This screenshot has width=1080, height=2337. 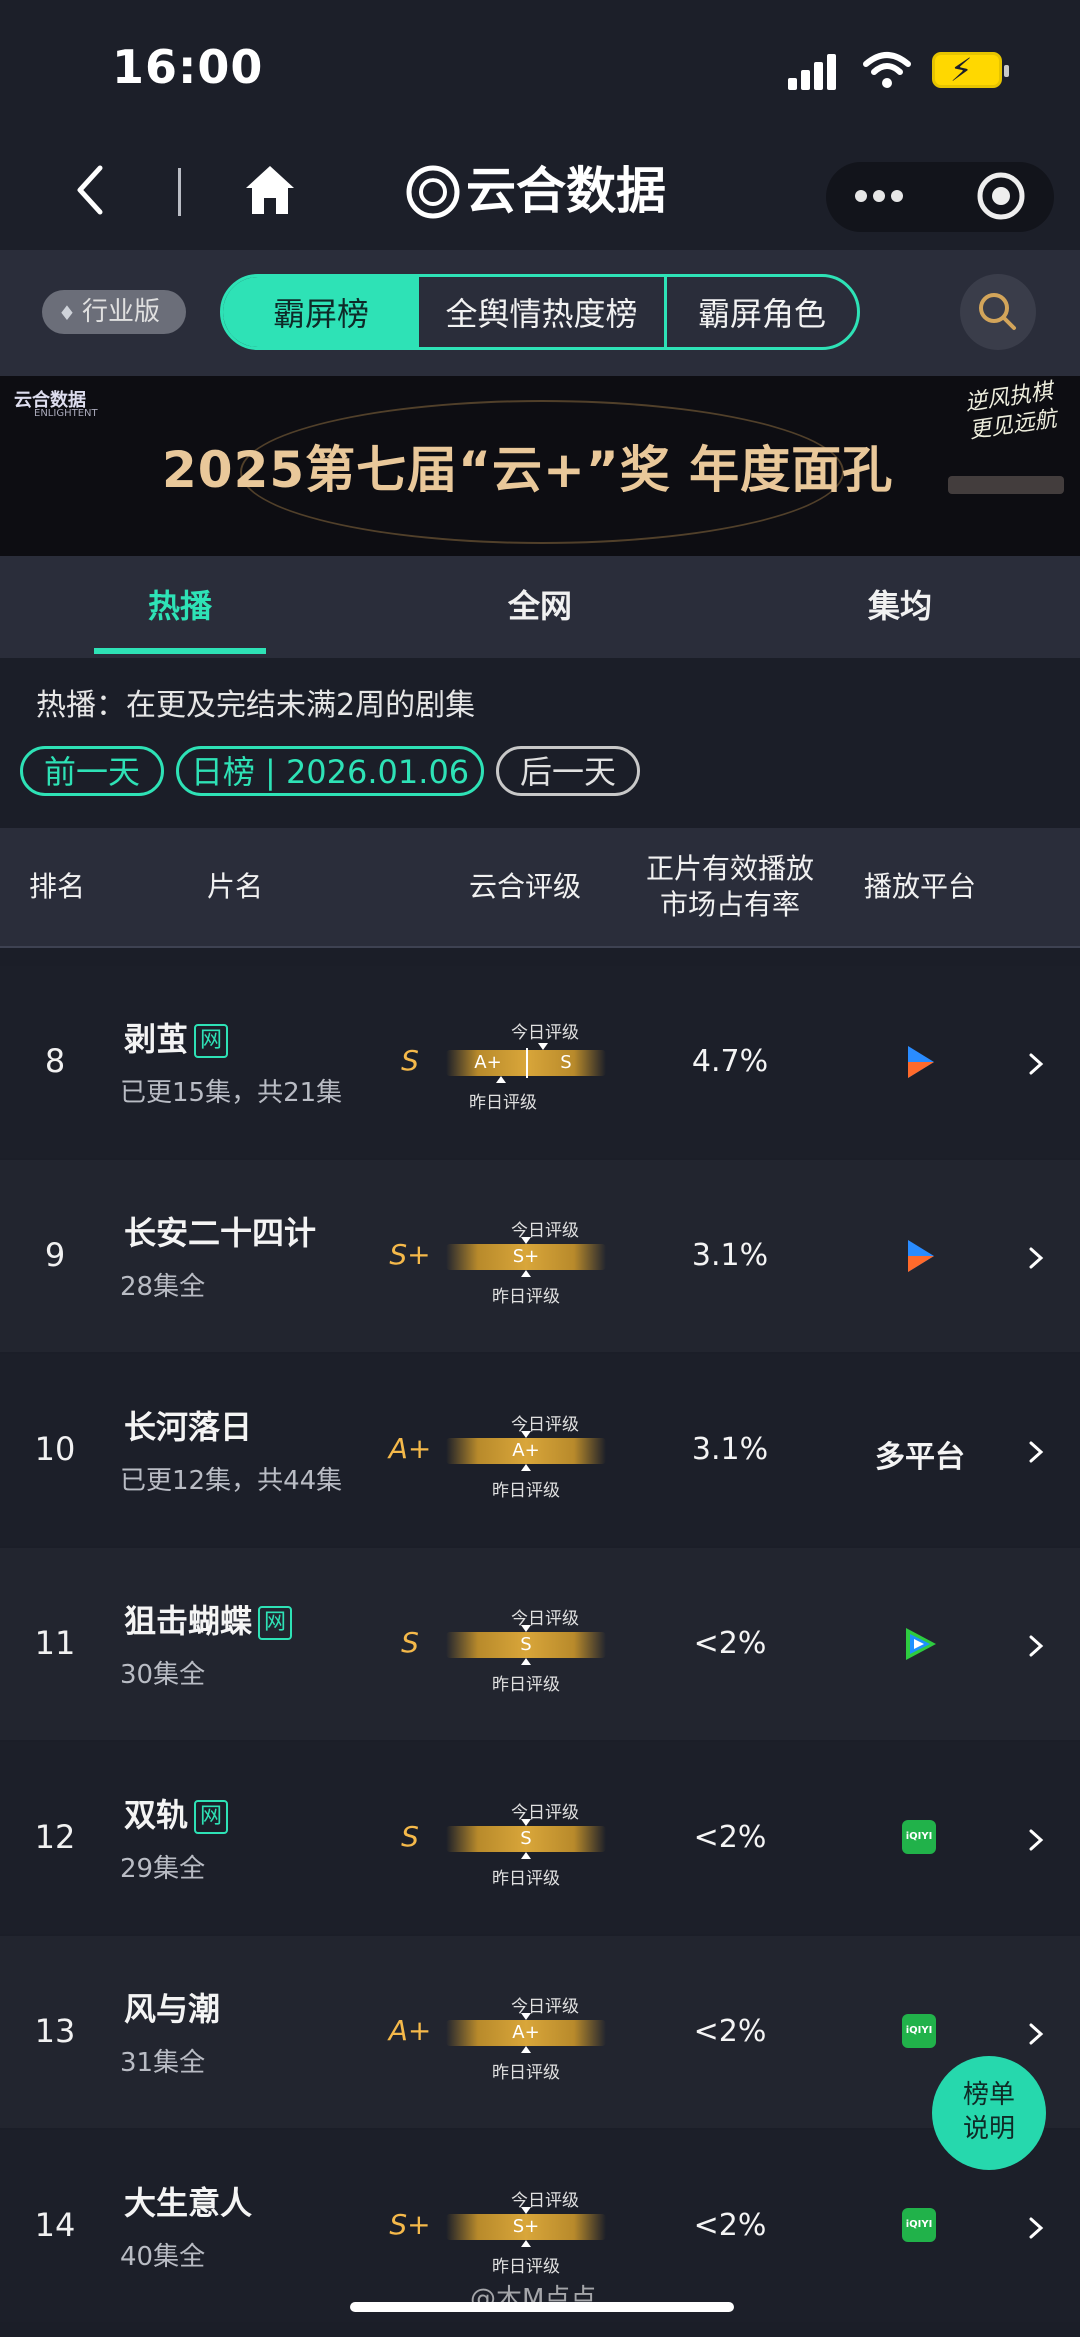 What do you see at coordinates (410, 2224) in the screenshot?
I see `row-grade: S+` at bounding box center [410, 2224].